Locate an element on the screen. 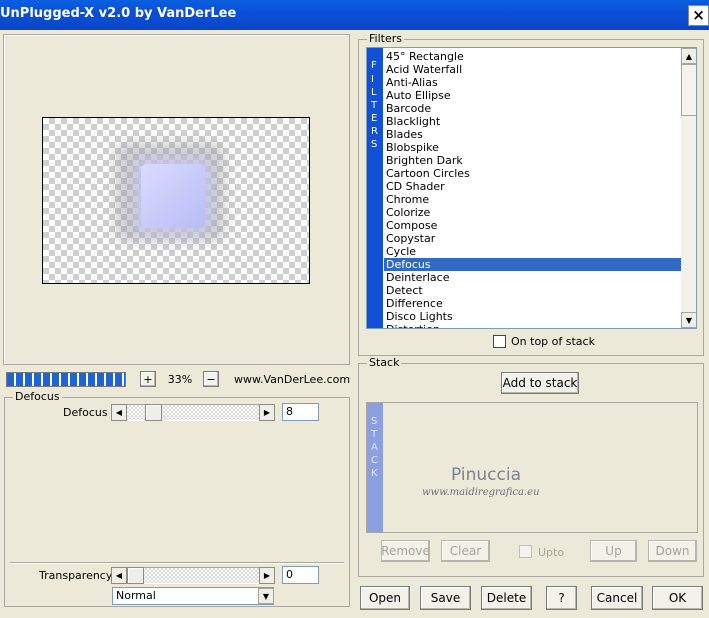 The height and width of the screenshot is (618, 709). title-bar: UnPlugged-X v2.0 by VanDerLee × is located at coordinates (354, 15).